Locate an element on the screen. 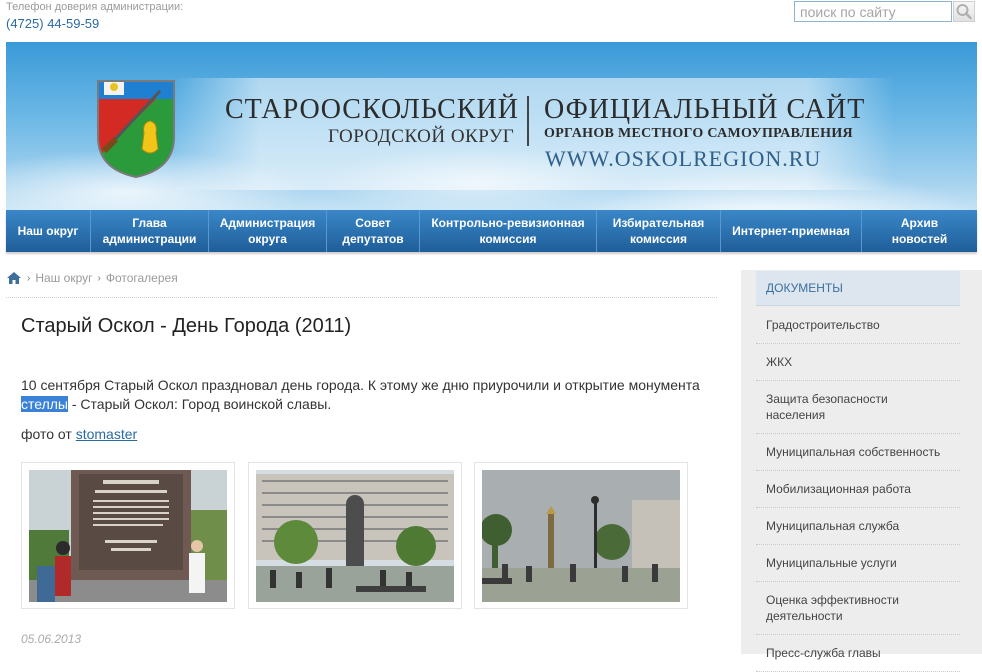 The width and height of the screenshot is (982, 672). intro-selected-text: стеллы is located at coordinates (44, 404).